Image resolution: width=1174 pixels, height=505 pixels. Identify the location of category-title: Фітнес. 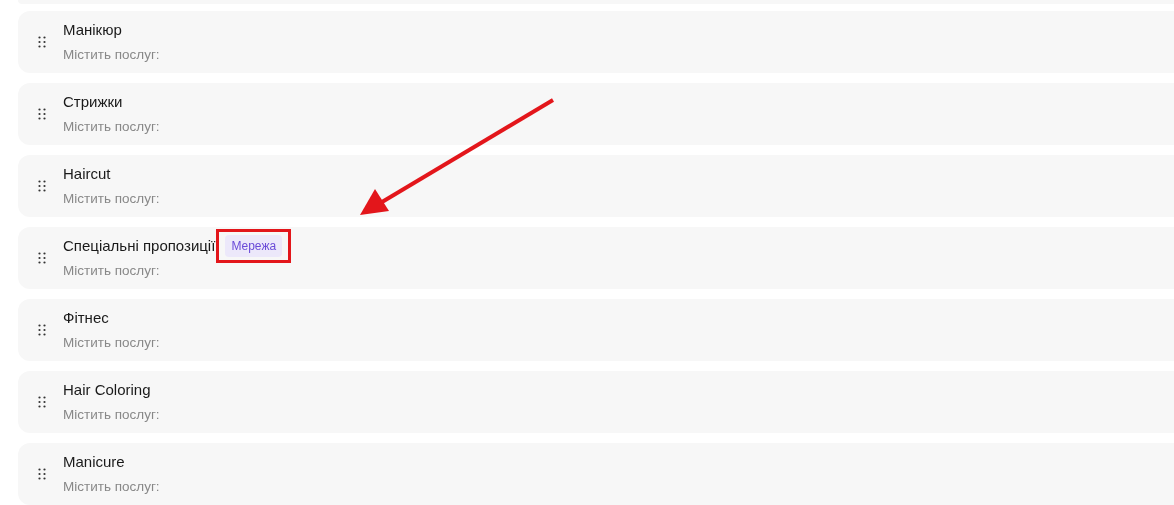
(86, 318).